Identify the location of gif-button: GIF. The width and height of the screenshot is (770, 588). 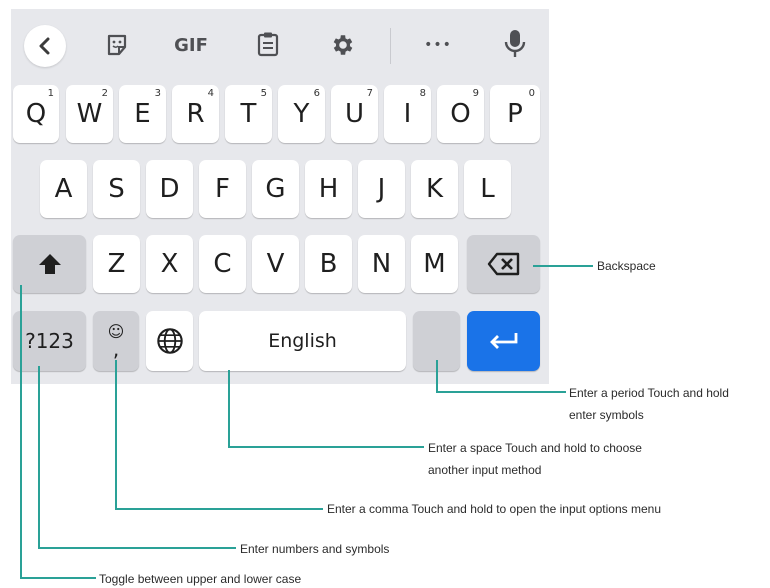
(191, 45).